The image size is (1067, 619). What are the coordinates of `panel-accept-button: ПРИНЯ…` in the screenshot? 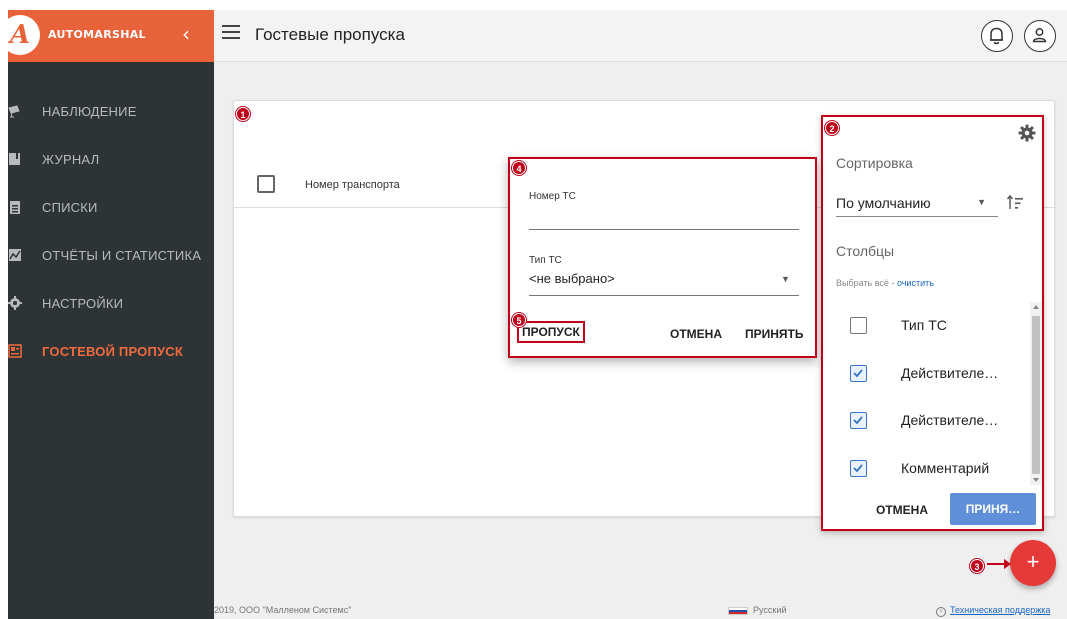 It's located at (993, 509).